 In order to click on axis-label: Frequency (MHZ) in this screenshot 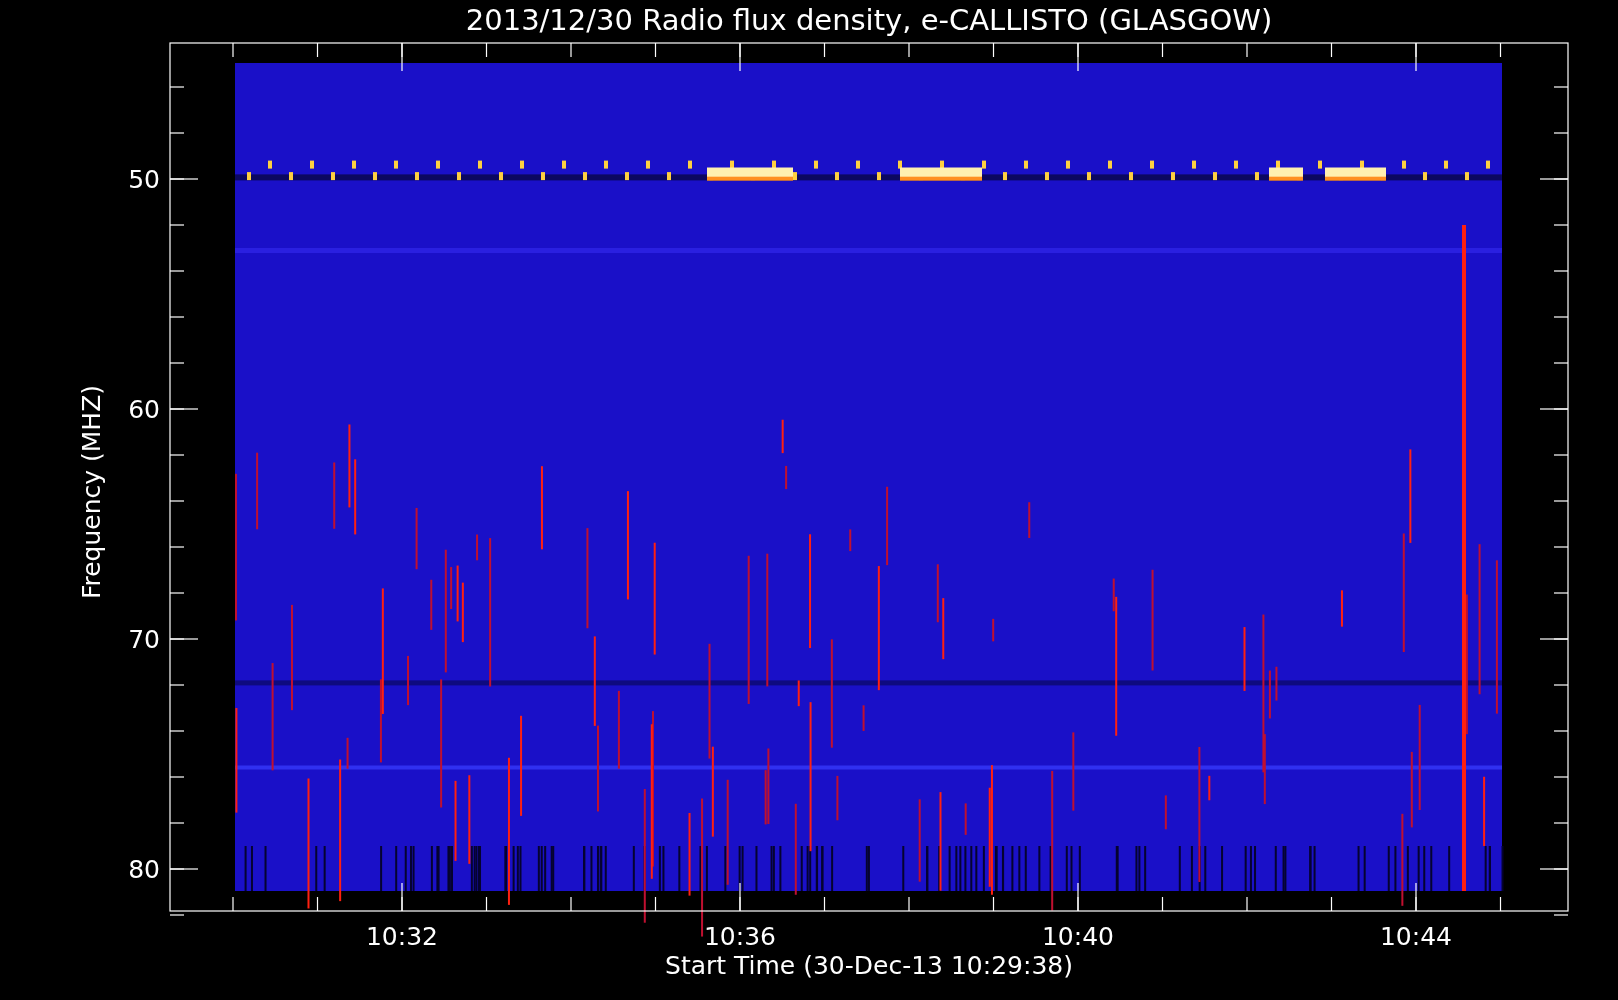, I will do `click(91, 492)`.